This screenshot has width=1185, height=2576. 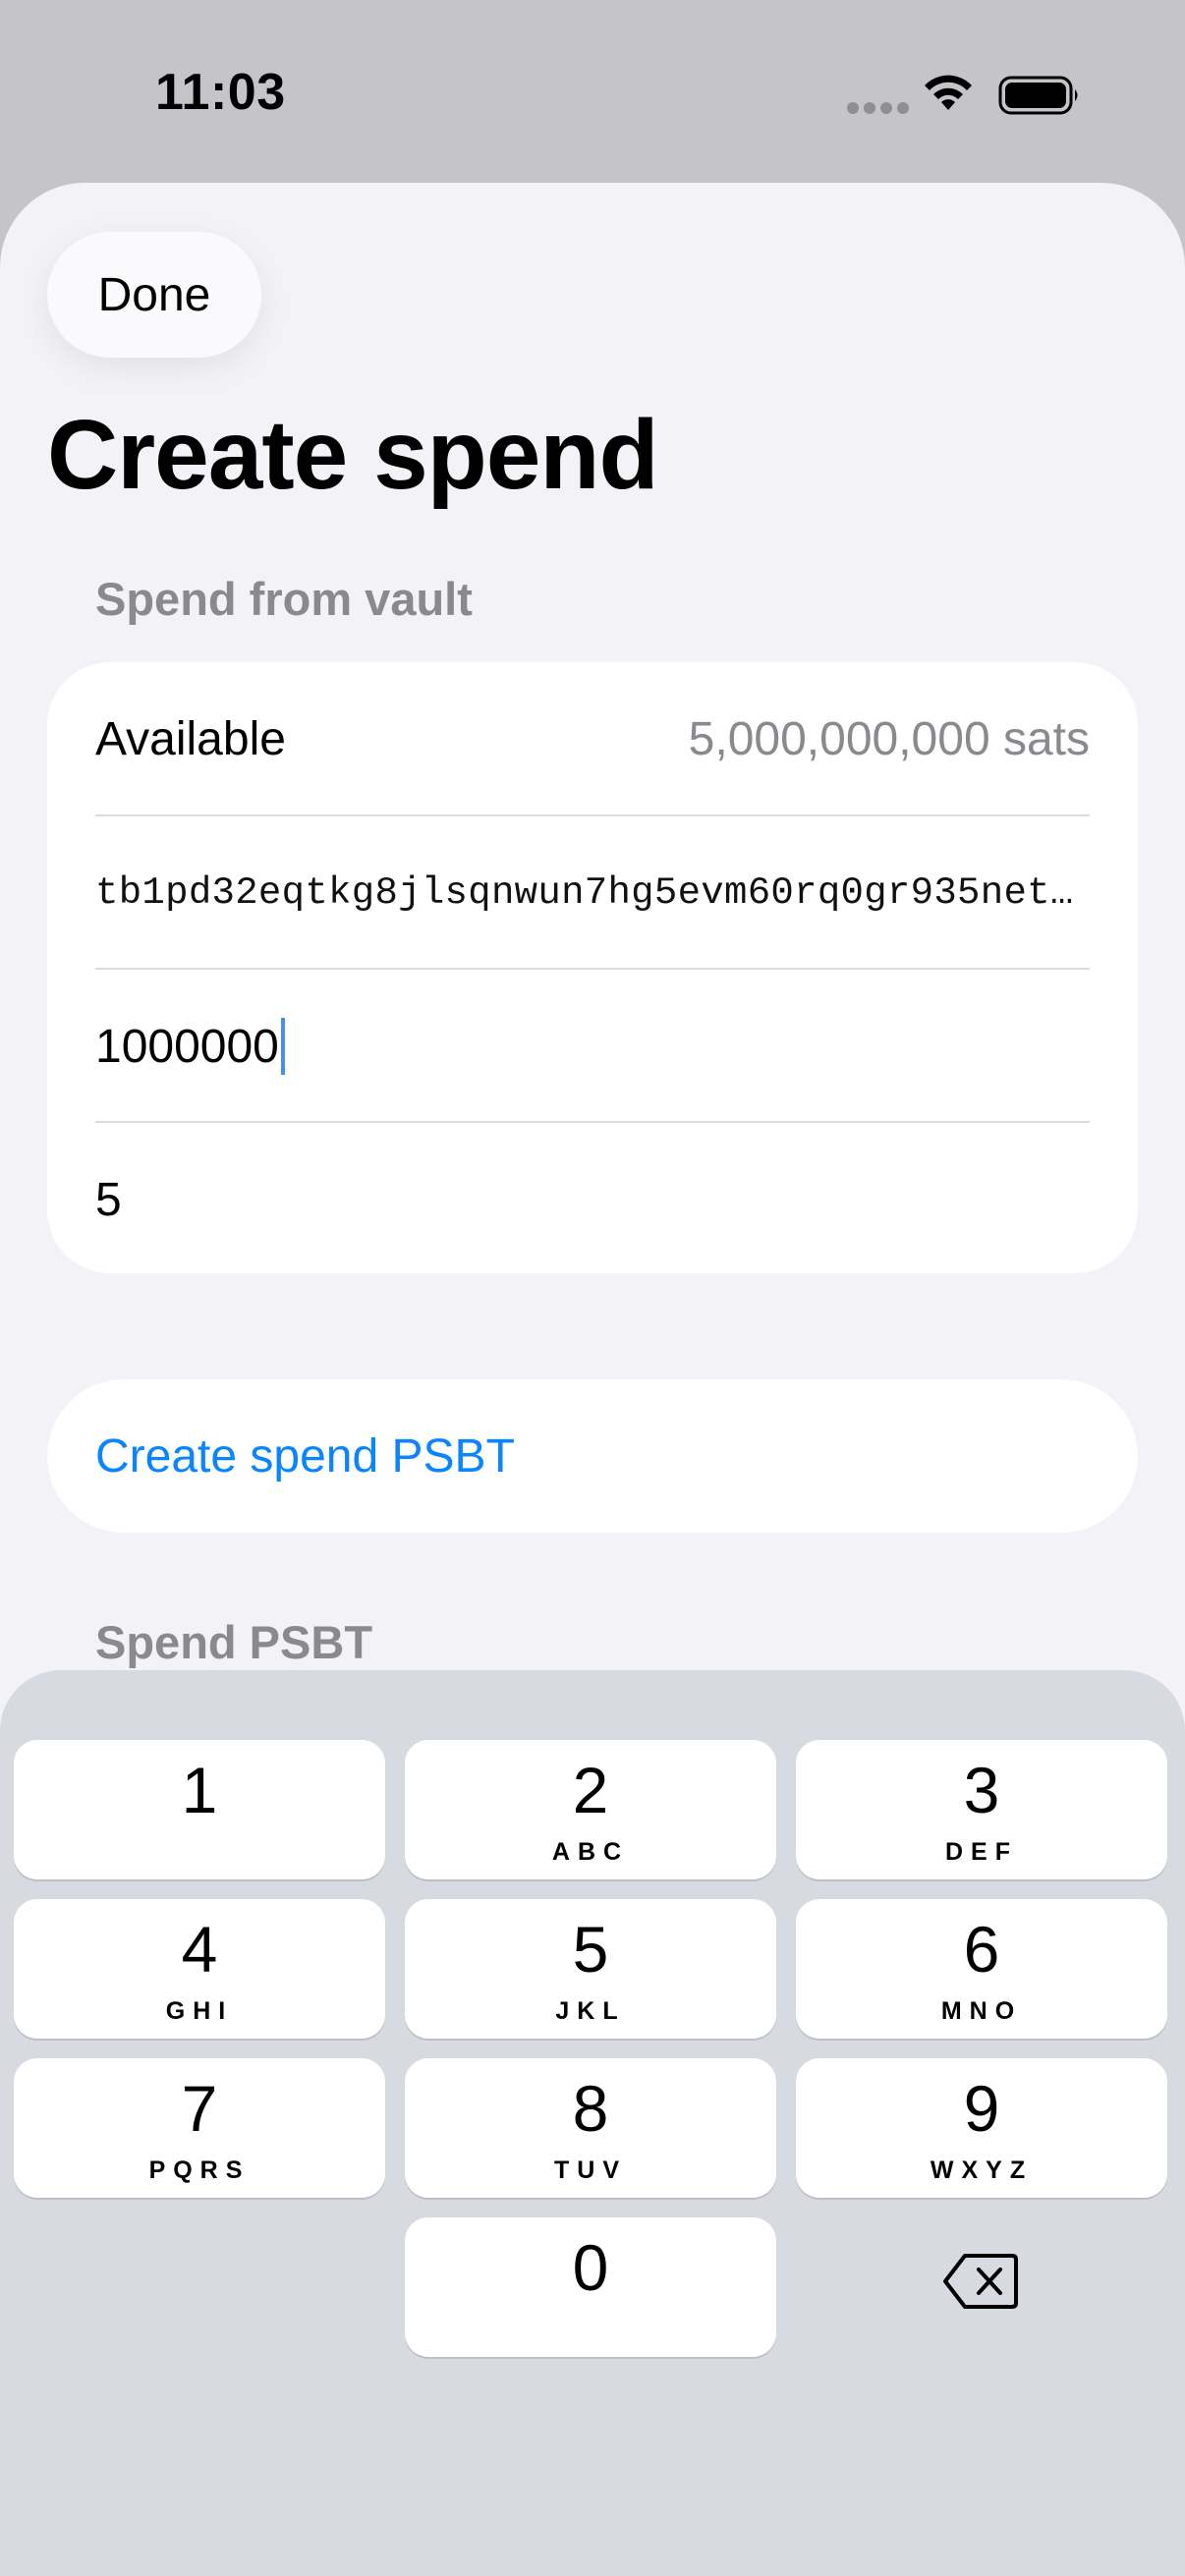 I want to click on key-5: 5 JKL, so click(x=591, y=1969).